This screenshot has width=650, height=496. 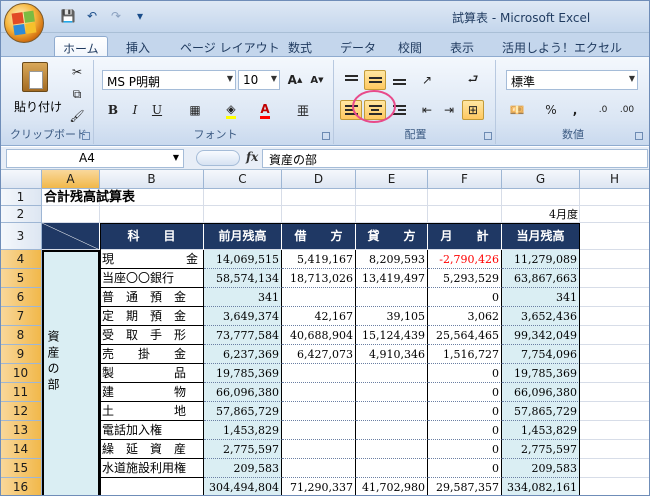 I want to click on copy-icon: ⧉, so click(x=77, y=94).